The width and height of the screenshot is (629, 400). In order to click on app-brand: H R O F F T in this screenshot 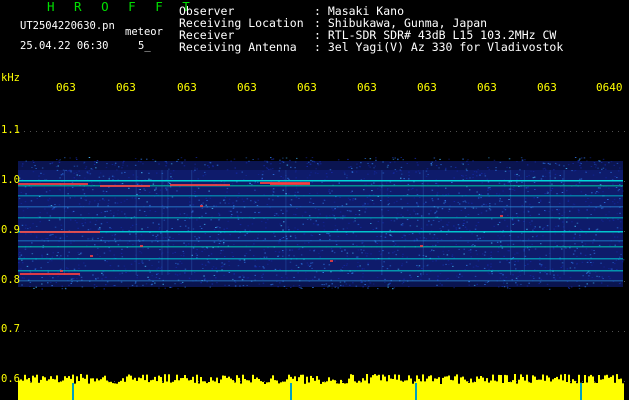, I will do `click(121, 7)`.